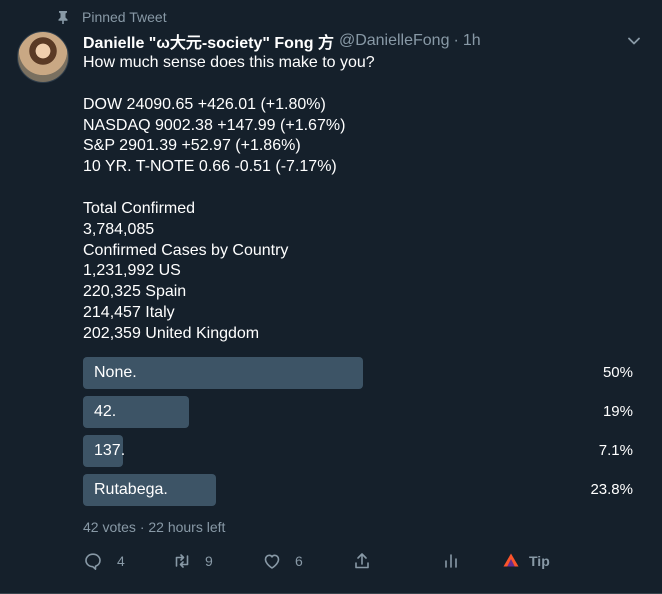  What do you see at coordinates (192, 561) in the screenshot?
I see `retweet-button: 9` at bounding box center [192, 561].